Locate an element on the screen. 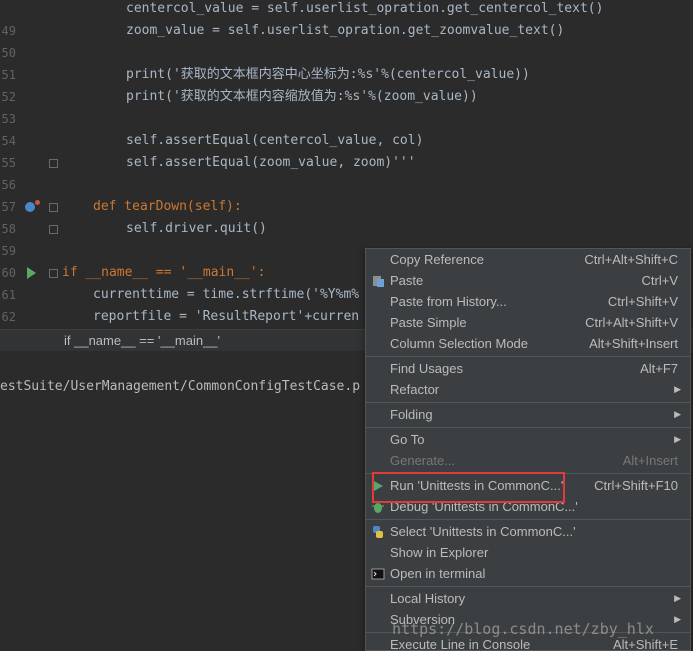 The height and width of the screenshot is (651, 693). menu-item-label: Copy Reference is located at coordinates (437, 259).